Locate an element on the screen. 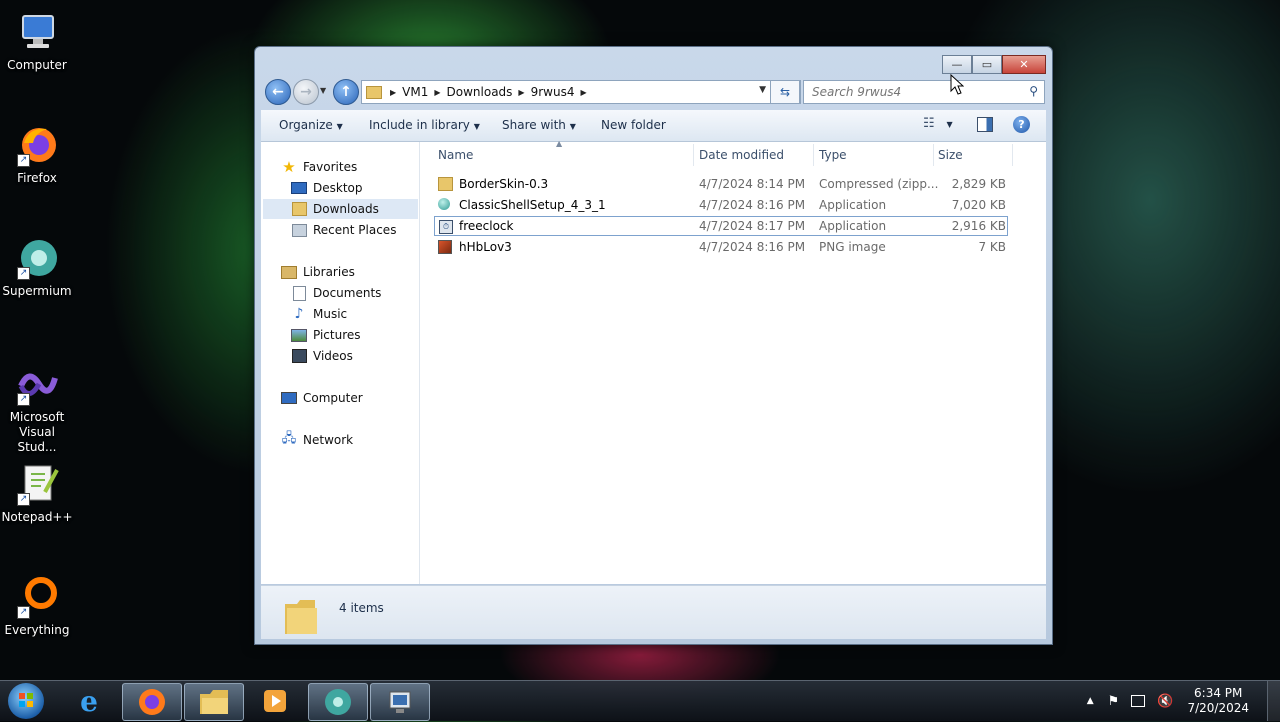 This screenshot has width=1280, height=722. help-button: ? is located at coordinates (1021, 124).